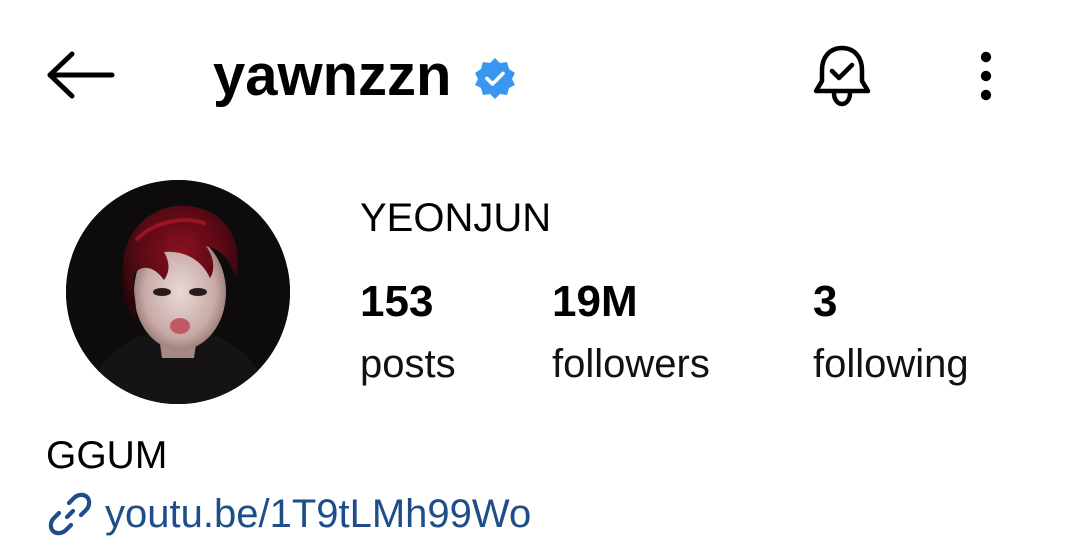 This screenshot has height=554, width=1080. I want to click on notifications-button, so click(842, 78).